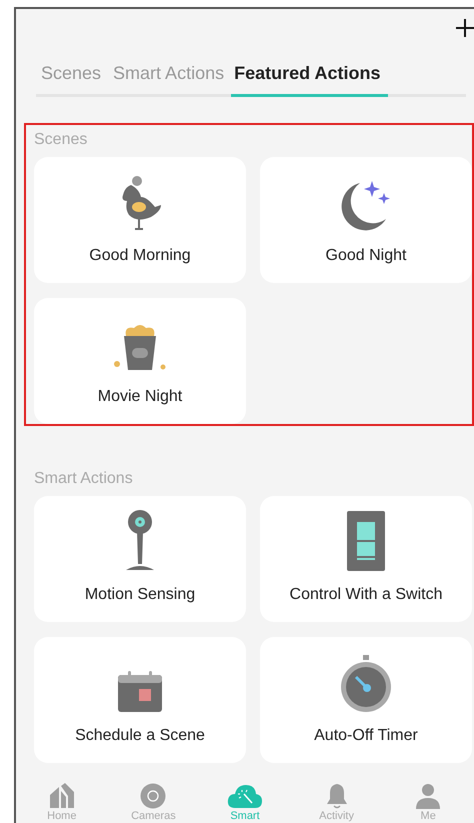 Image resolution: width=474 pixels, height=823 pixels. I want to click on action-card: Schedule a Scene, so click(140, 700).